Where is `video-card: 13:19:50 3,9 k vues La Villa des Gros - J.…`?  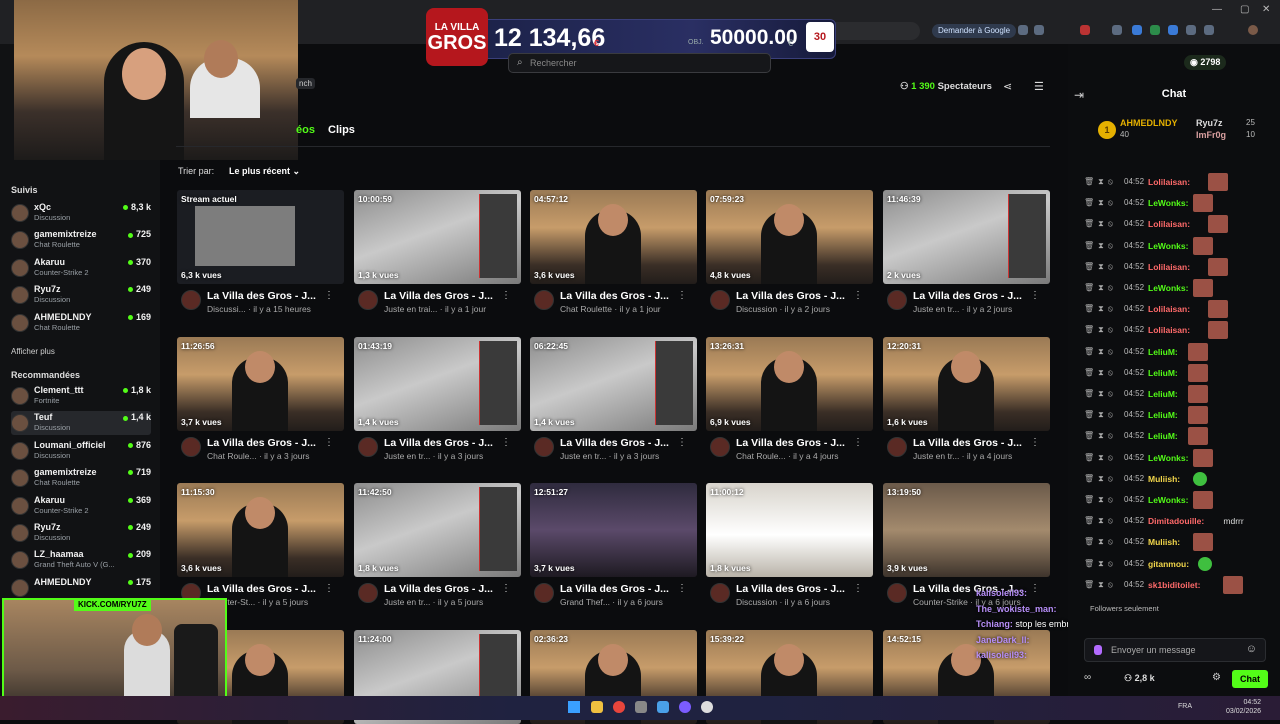 video-card: 13:19:50 3,9 k vues La Villa des Gros - J.… is located at coordinates (966, 545).